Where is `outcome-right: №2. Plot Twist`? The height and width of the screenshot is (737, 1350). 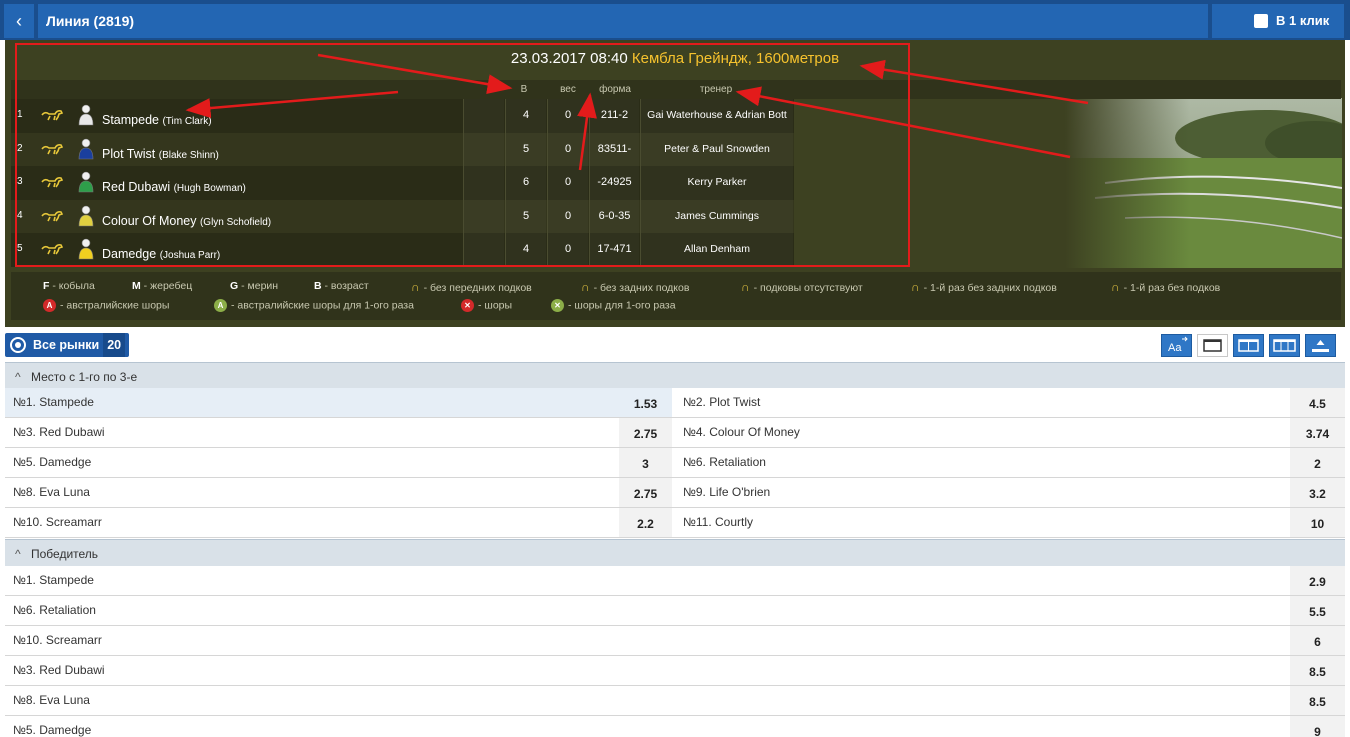 outcome-right: №2. Plot Twist is located at coordinates (982, 402).